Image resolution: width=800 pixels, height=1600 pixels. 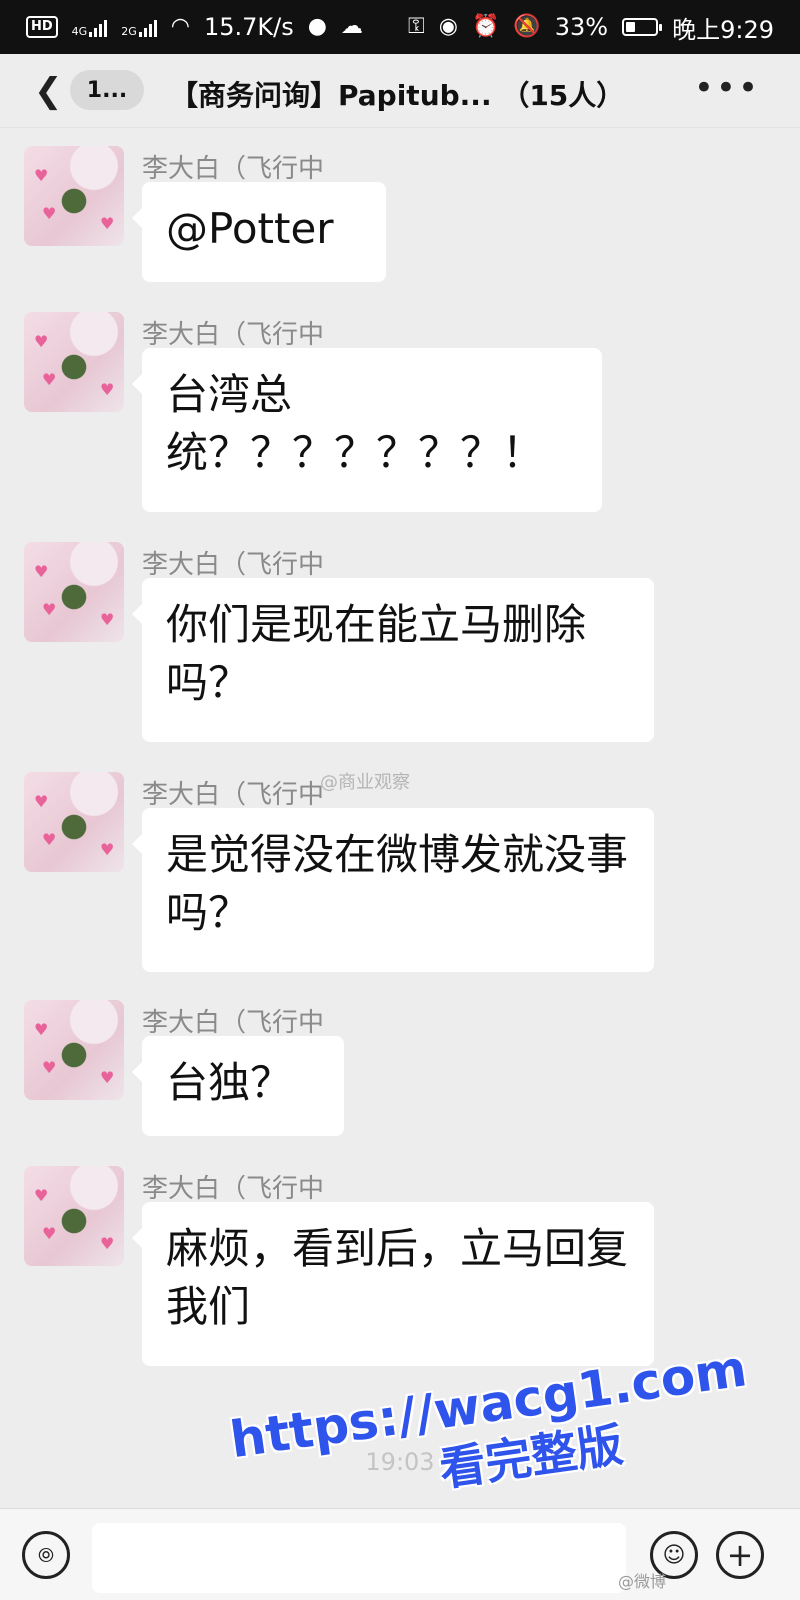 I want to click on hd-badge: HD, so click(x=42, y=27).